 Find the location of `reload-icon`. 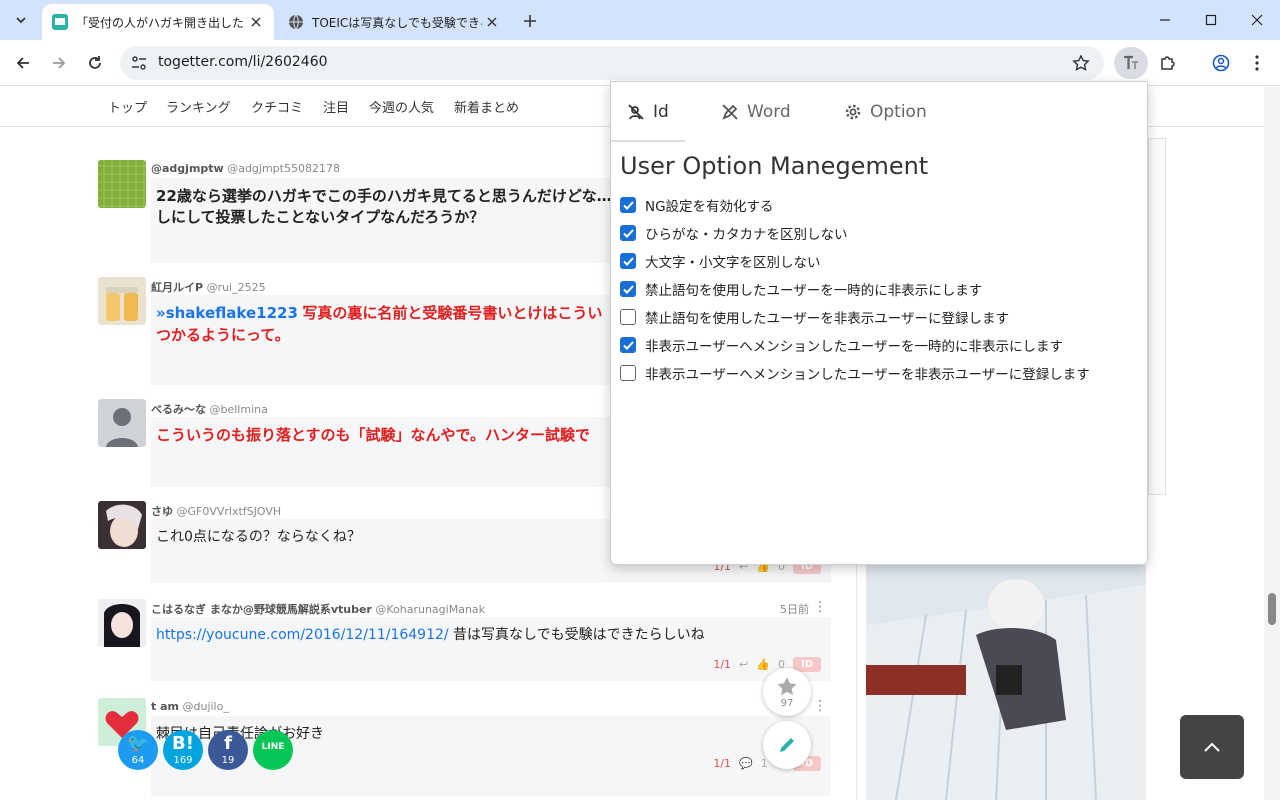

reload-icon is located at coordinates (95, 62).